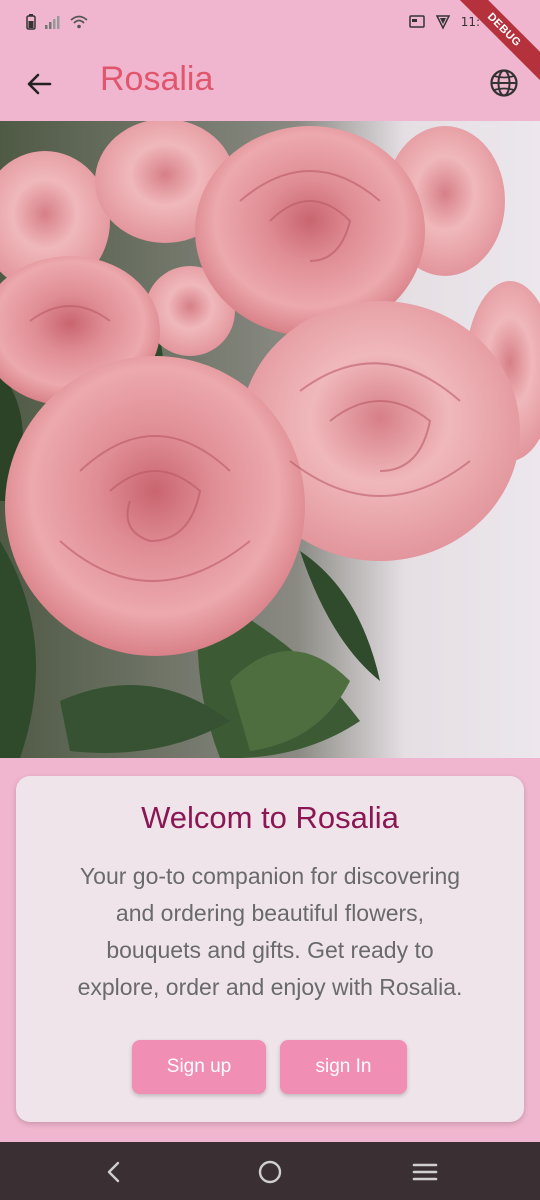 The image size is (540, 1200). I want to click on nav-back-icon, so click(113, 1172).